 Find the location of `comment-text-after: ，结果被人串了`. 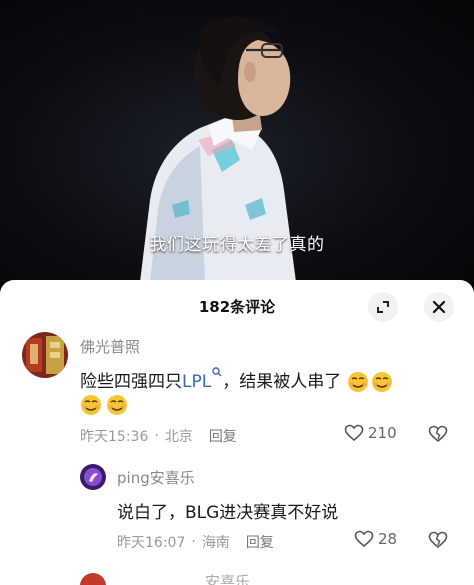

comment-text-after: ，结果被人串了 is located at coordinates (282, 382).